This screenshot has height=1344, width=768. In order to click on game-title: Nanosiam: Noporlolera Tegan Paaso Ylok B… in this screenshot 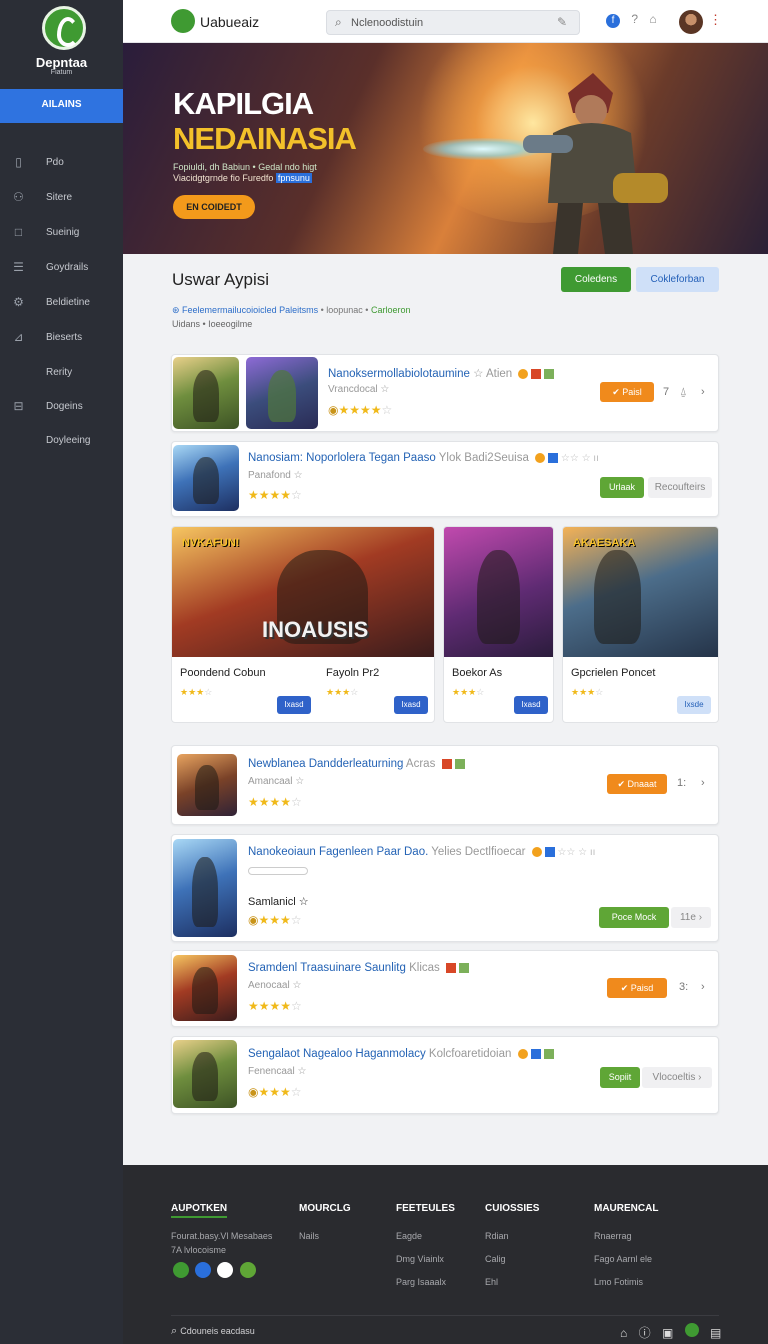, I will do `click(423, 458)`.